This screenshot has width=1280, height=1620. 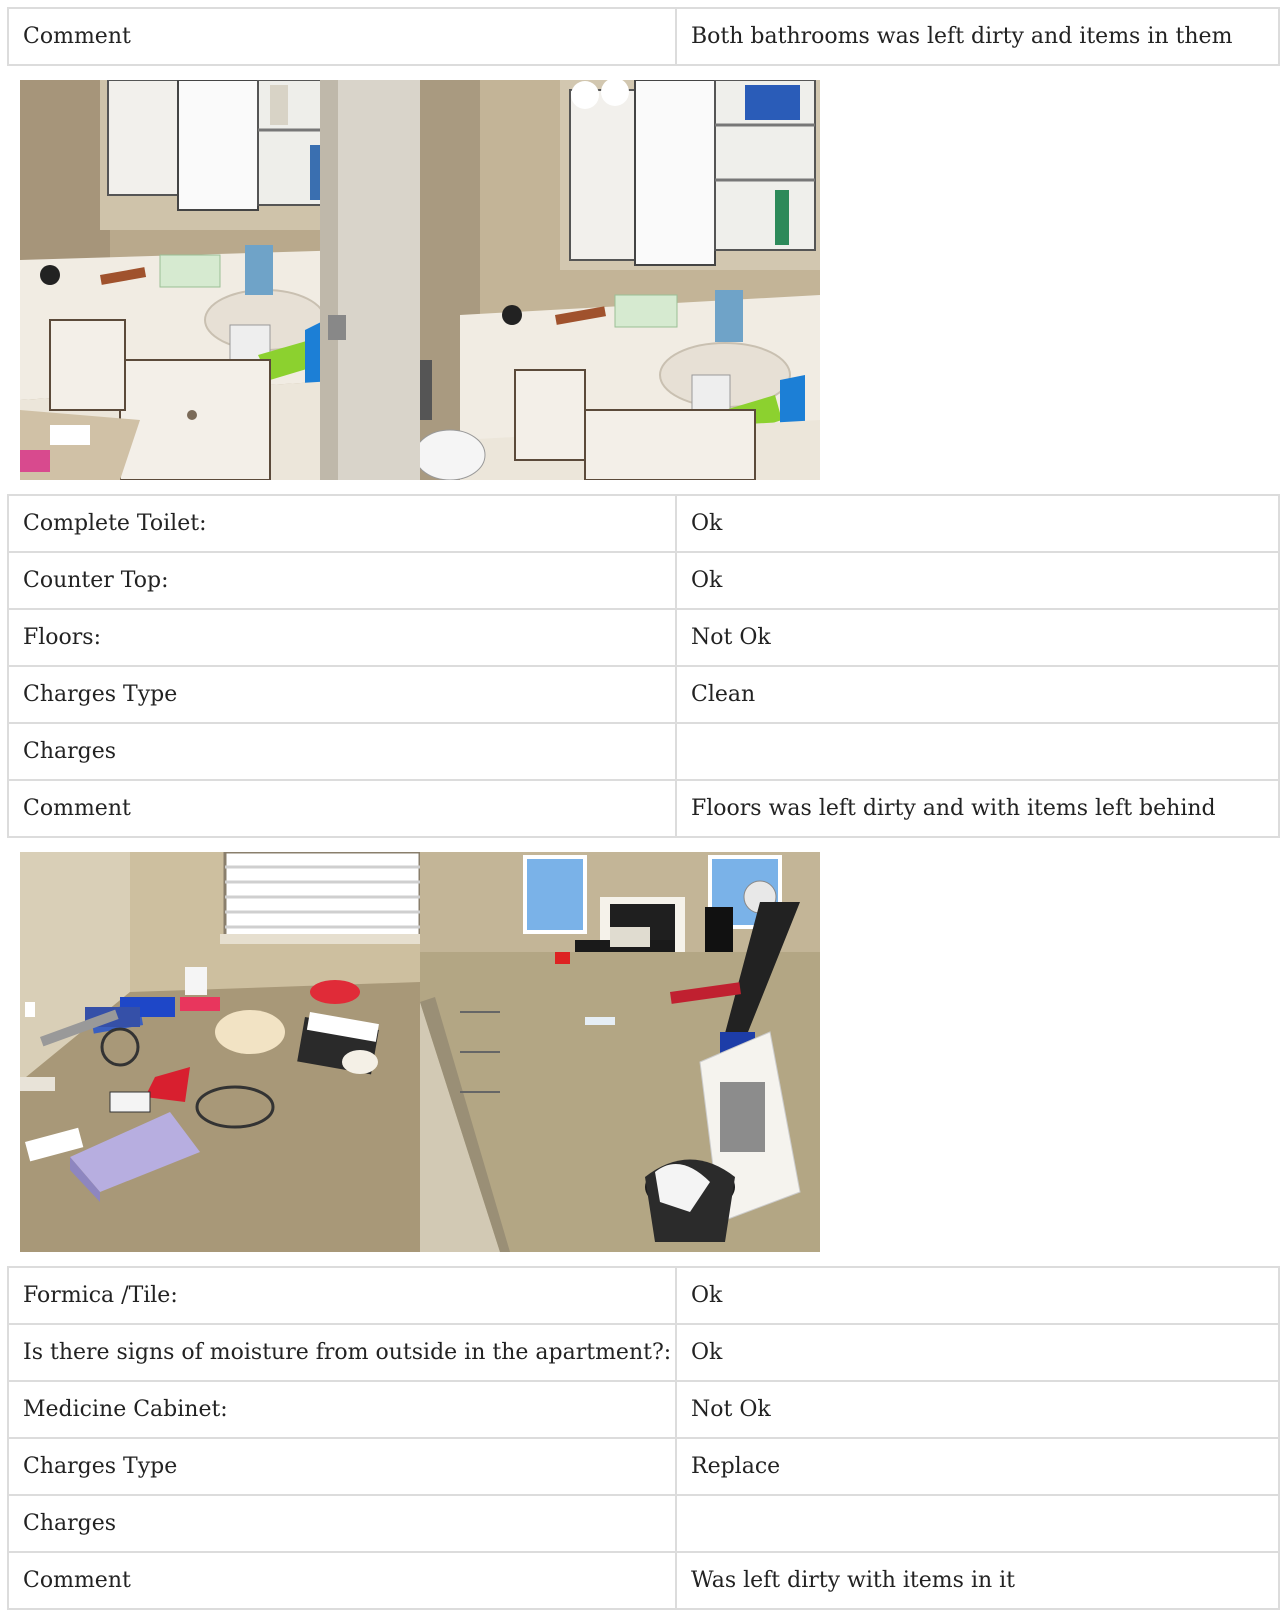 What do you see at coordinates (220, 1052) in the screenshot?
I see `bedroom-floor-photo` at bounding box center [220, 1052].